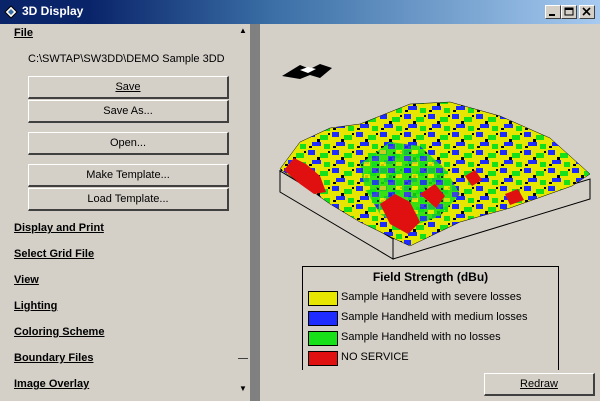 The width and height of the screenshot is (600, 401). I want to click on save-button: Save, so click(128, 87).